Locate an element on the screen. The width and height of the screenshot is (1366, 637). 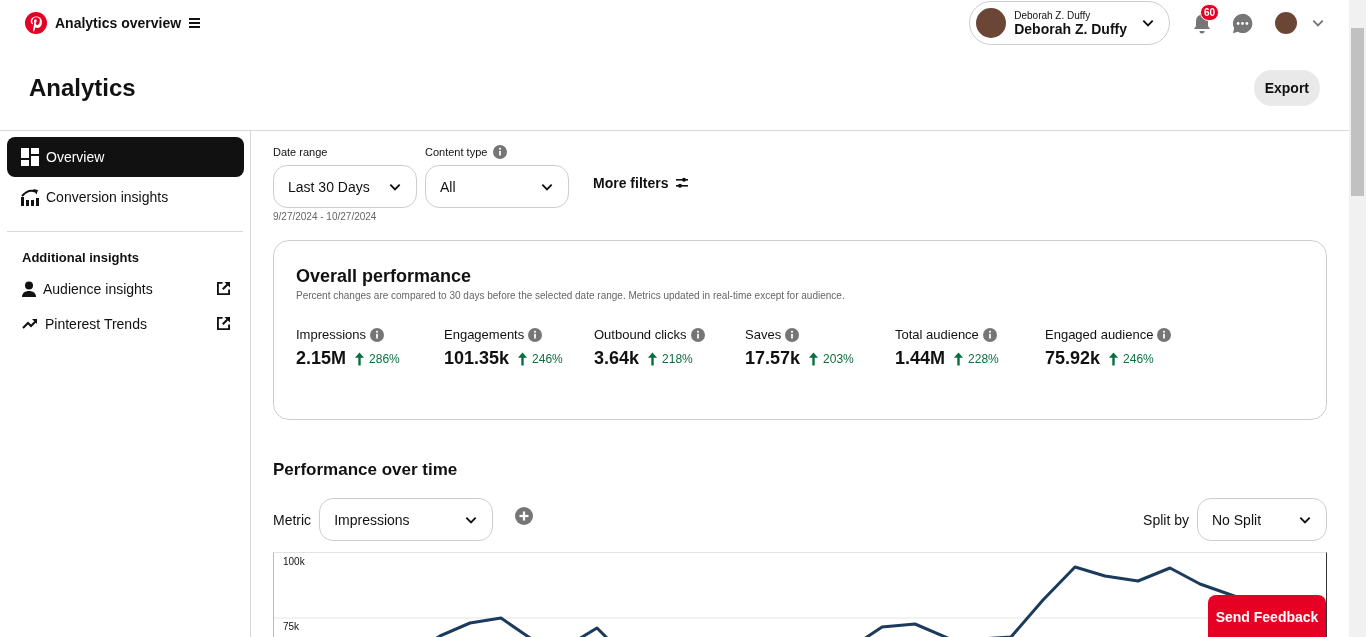
sidebar-item: Conversion insights is located at coordinates (125, 197).